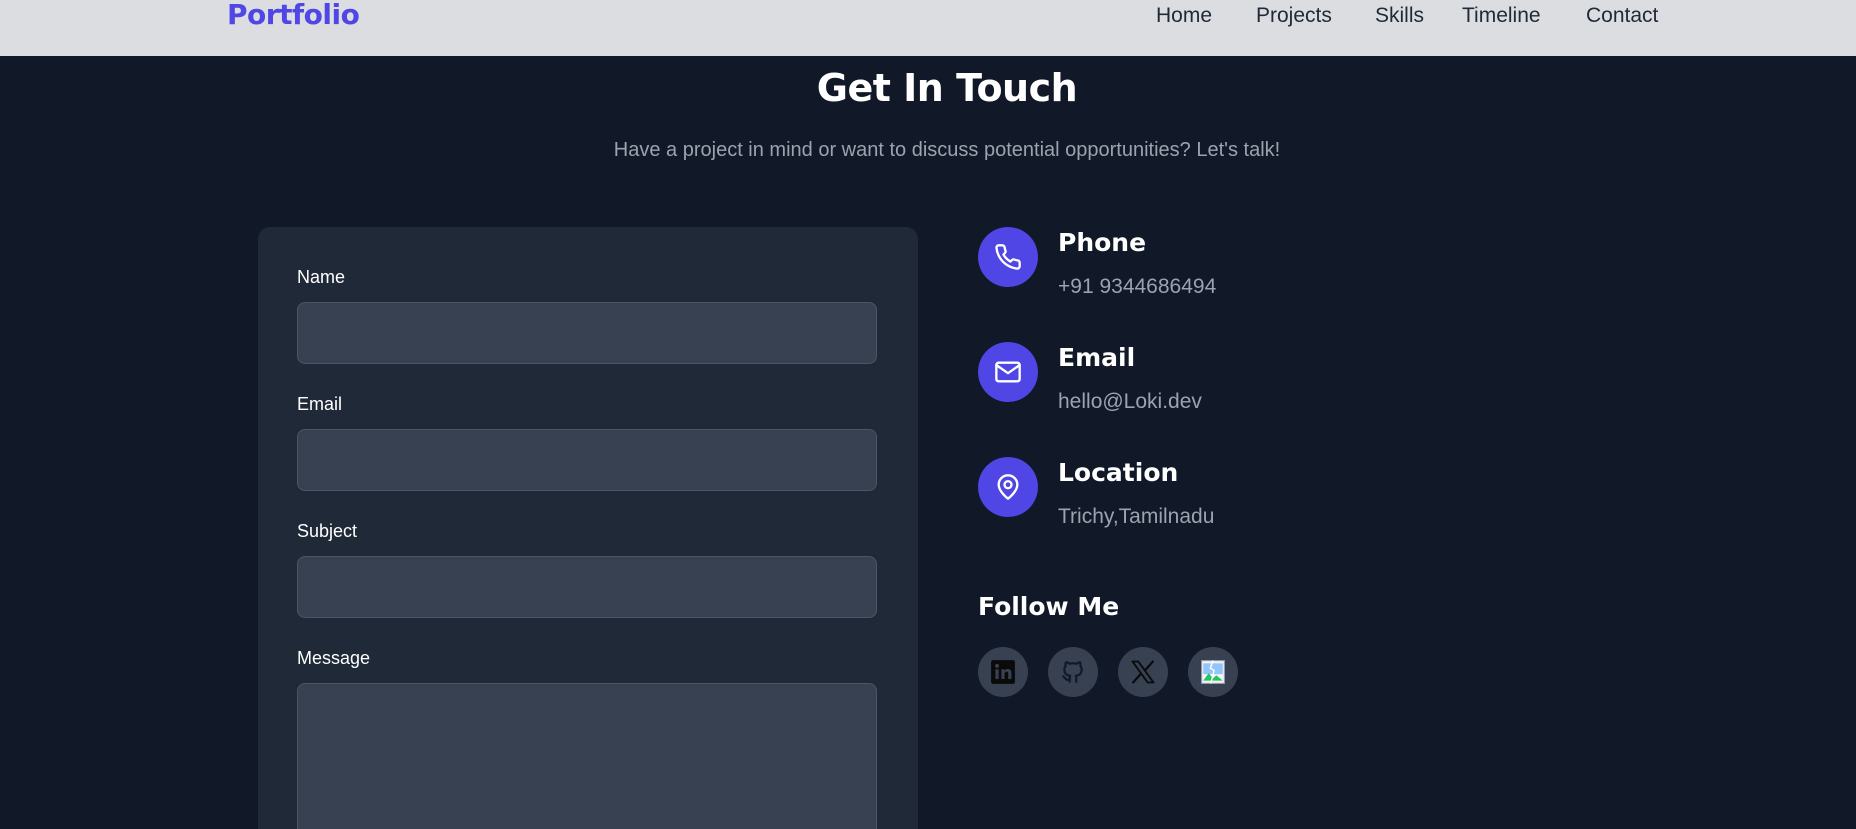 This screenshot has width=1856, height=829. I want to click on nav-link-projects: Projects, so click(1294, 16).